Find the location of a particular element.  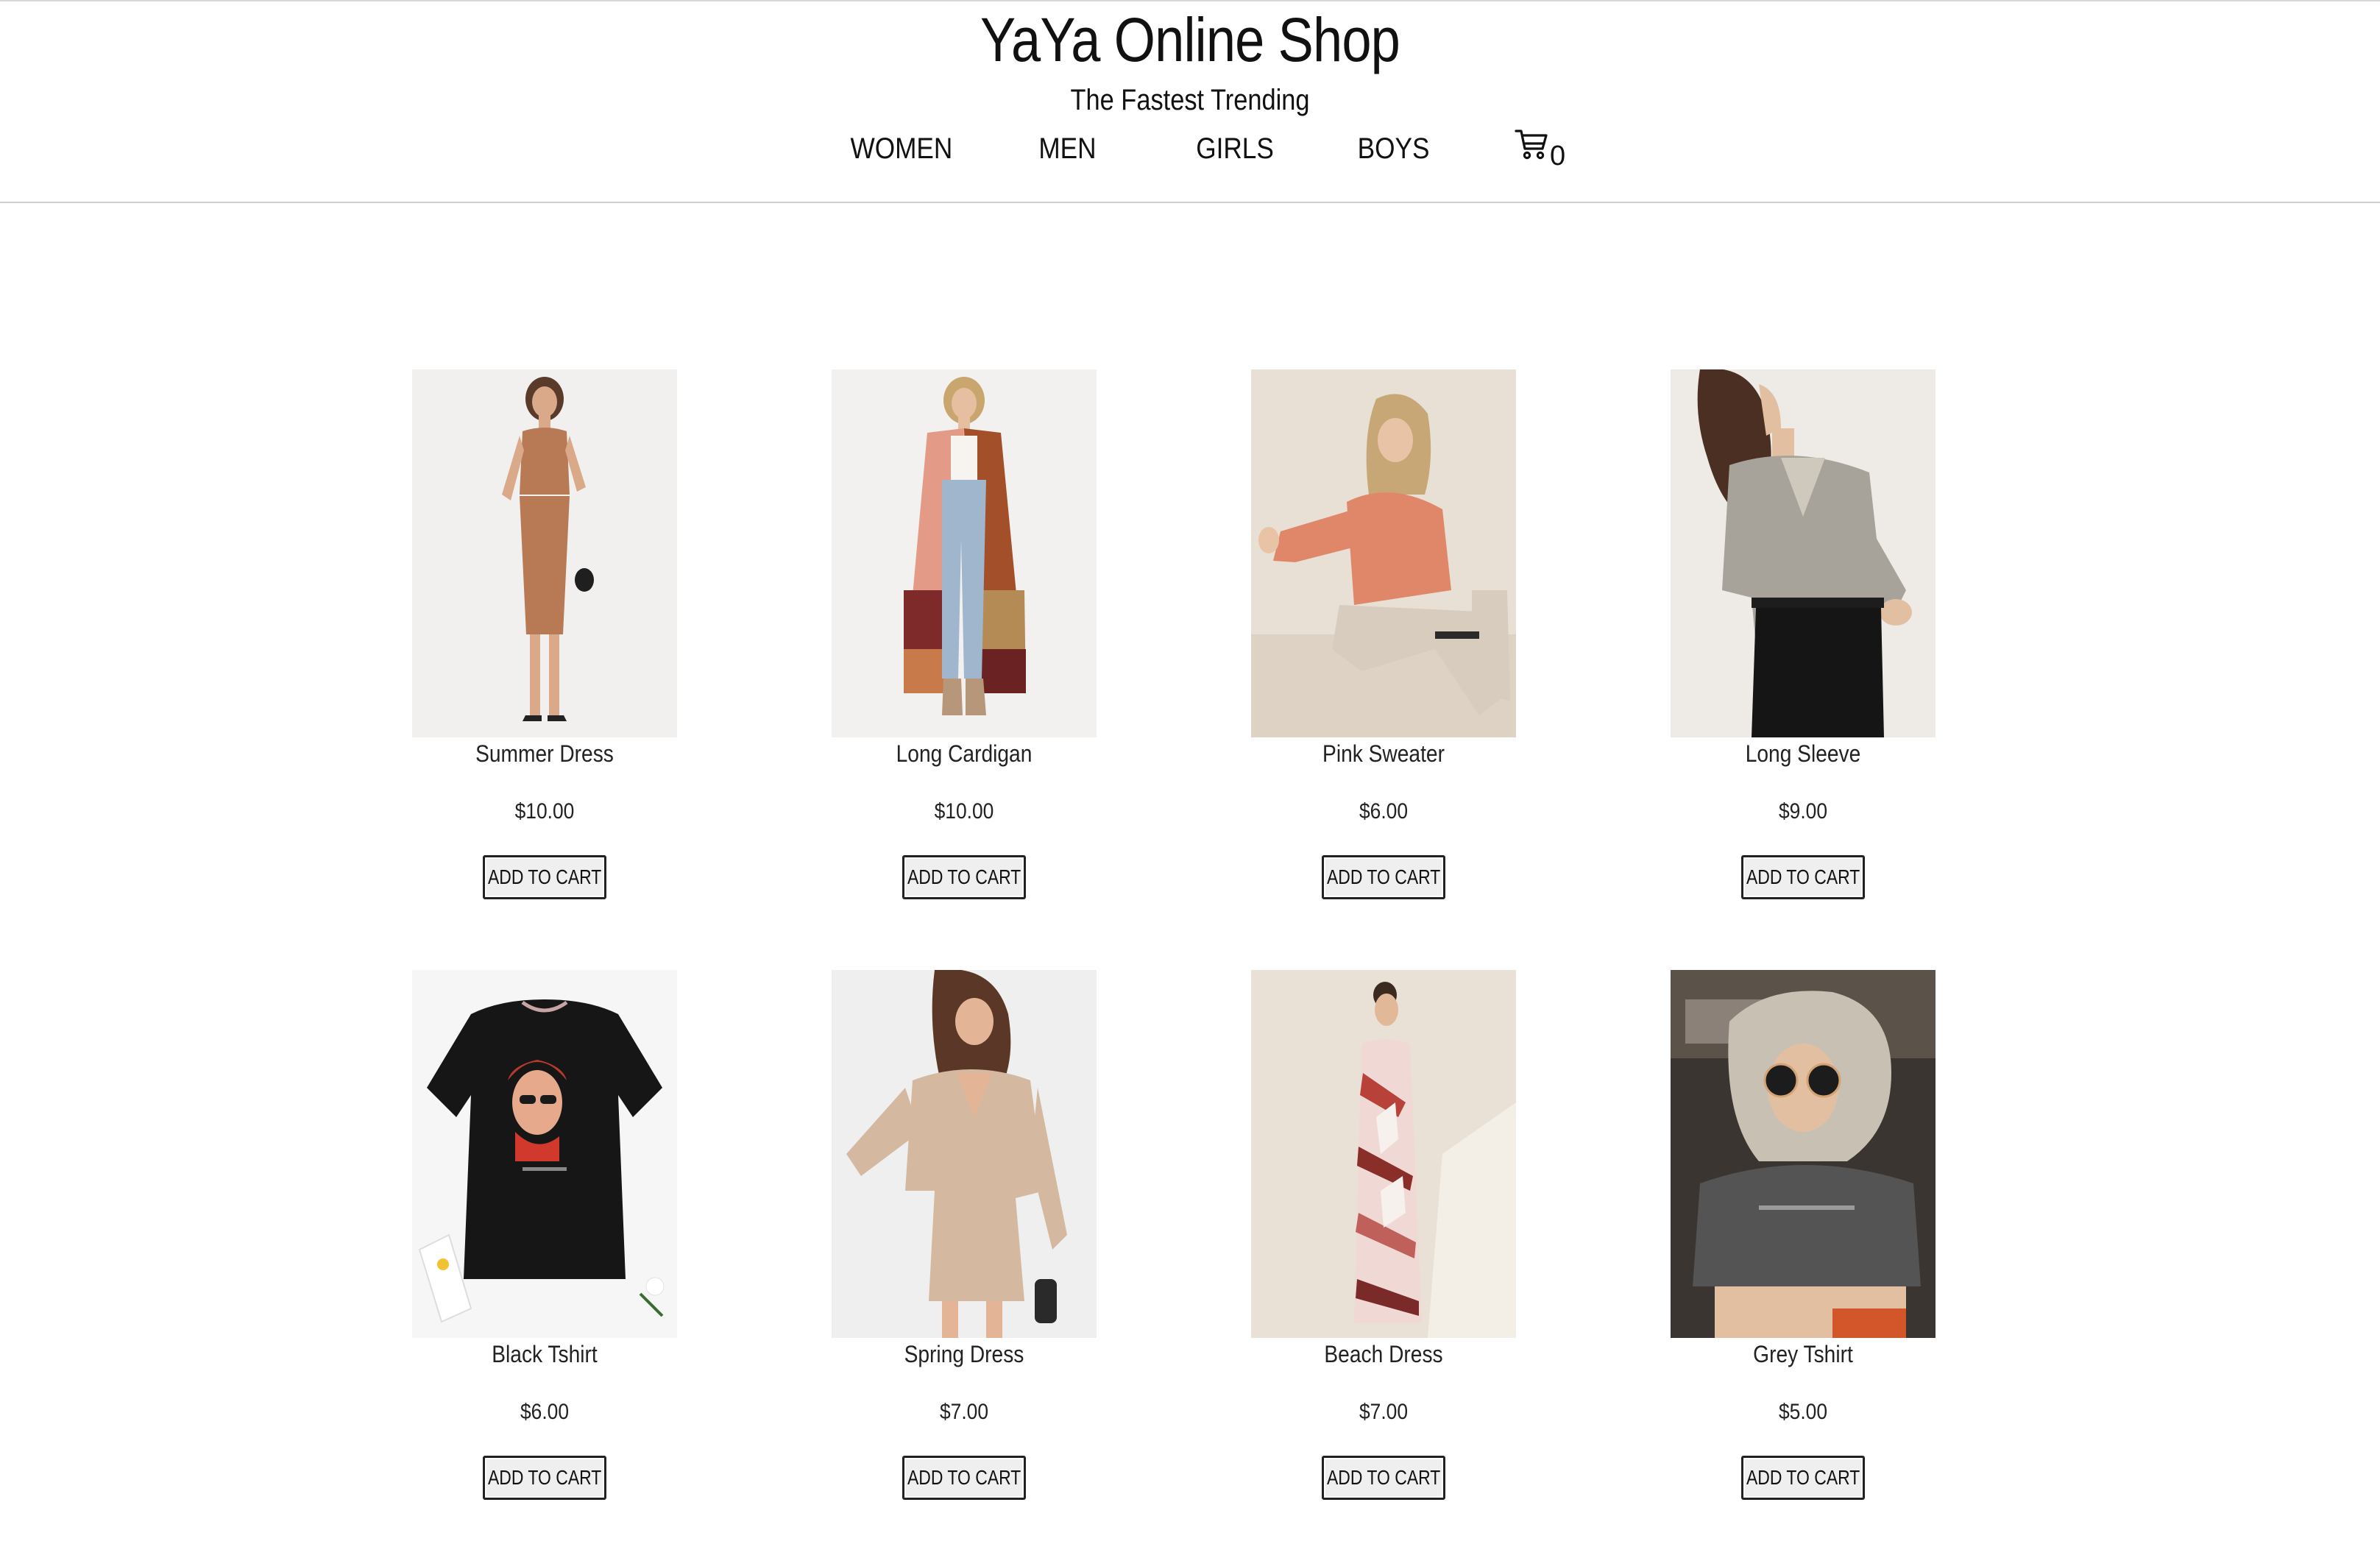

cart-icon is located at coordinates (1531, 146).